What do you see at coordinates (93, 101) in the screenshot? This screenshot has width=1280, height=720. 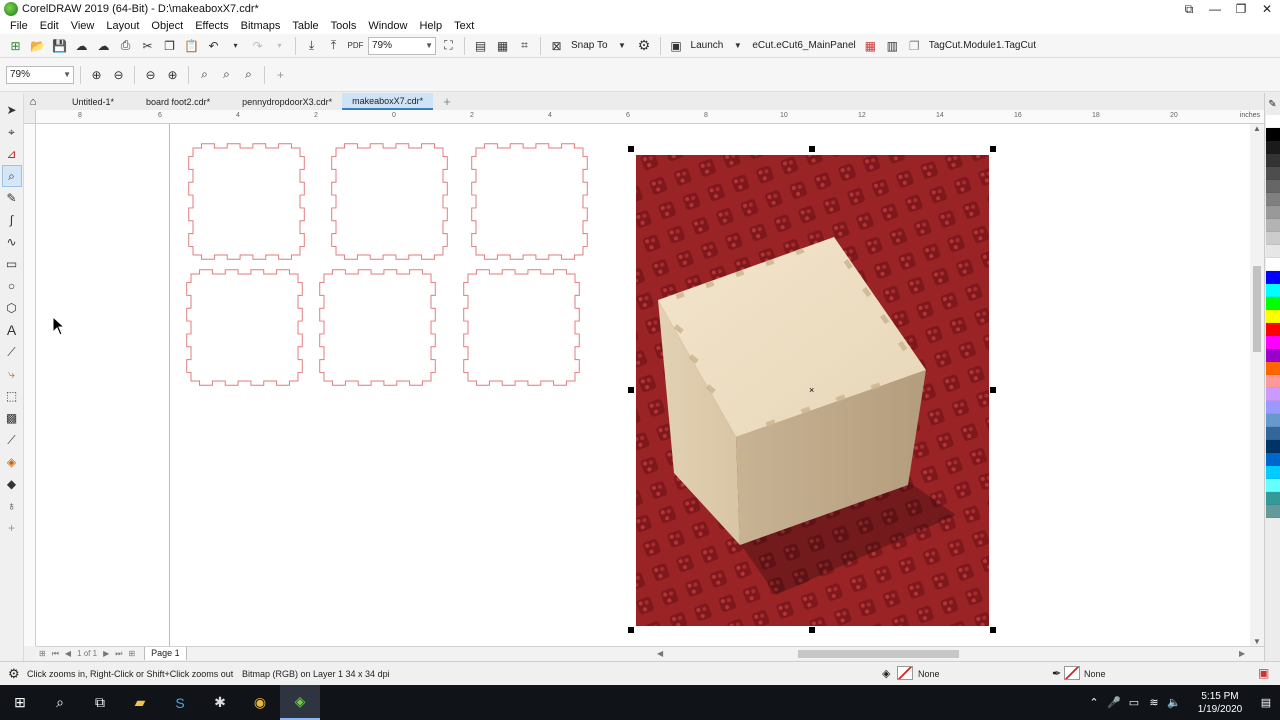 I see `tab-untitled-1: Untitled-1*` at bounding box center [93, 101].